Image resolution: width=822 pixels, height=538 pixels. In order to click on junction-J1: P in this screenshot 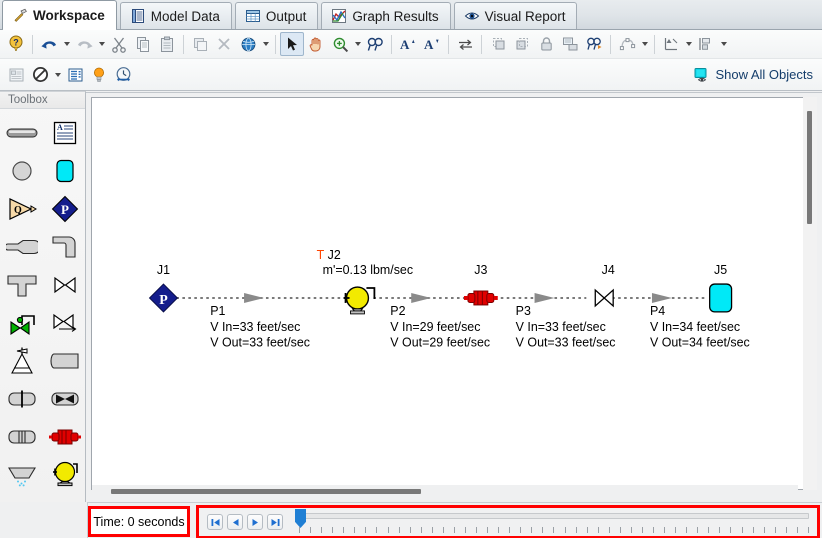, I will do `click(163, 298)`.